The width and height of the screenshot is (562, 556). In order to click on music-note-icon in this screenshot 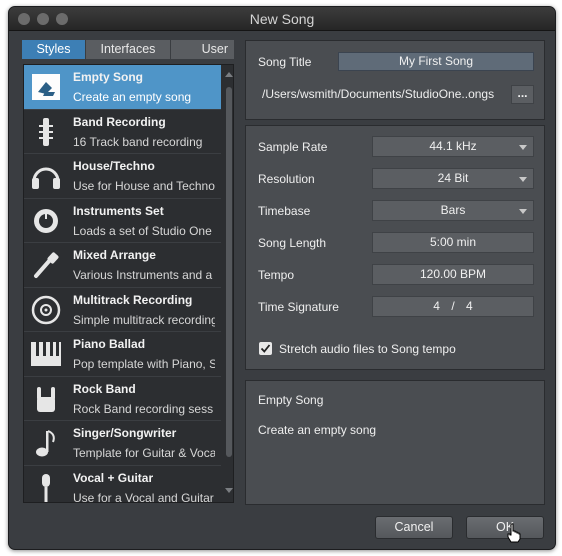, I will do `click(46, 443)`.